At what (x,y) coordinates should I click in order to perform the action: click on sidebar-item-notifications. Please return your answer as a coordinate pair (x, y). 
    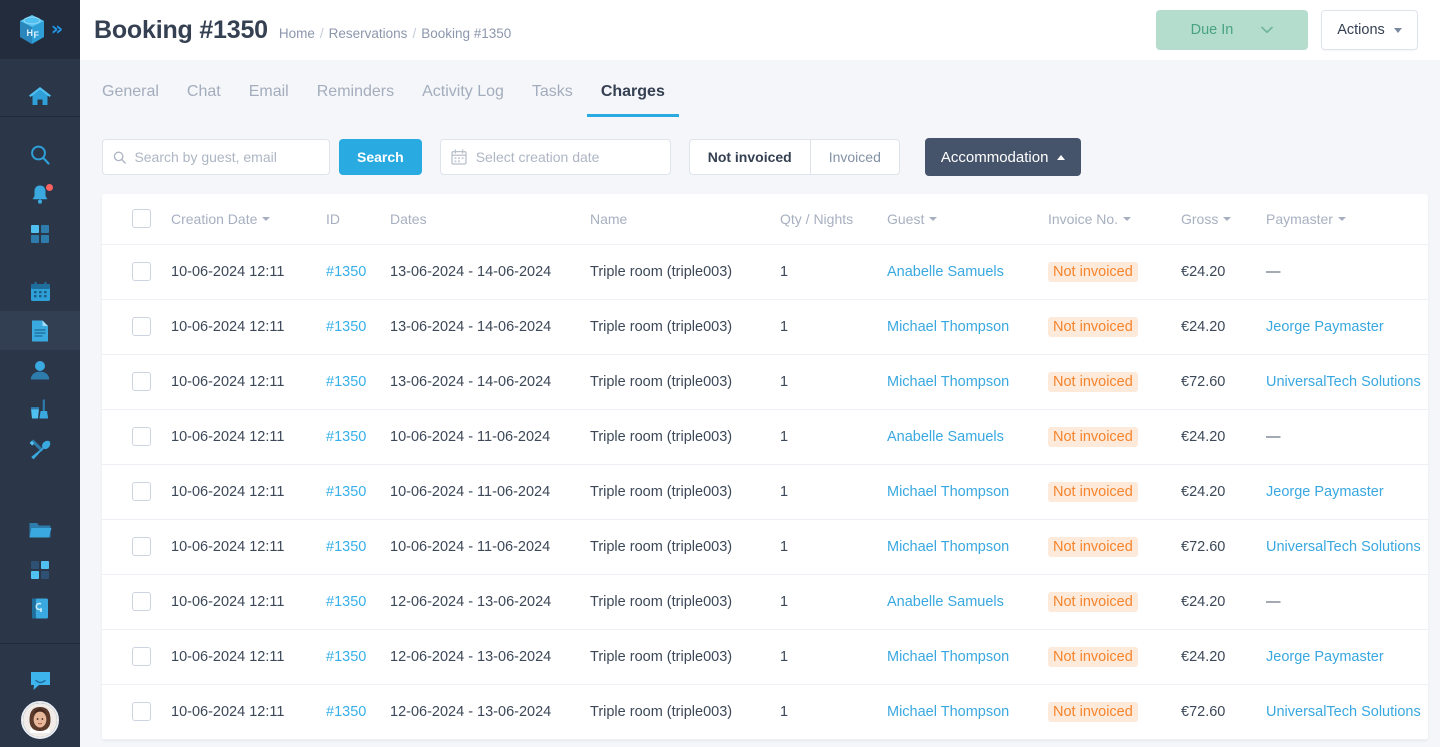
    Looking at the image, I should click on (40, 194).